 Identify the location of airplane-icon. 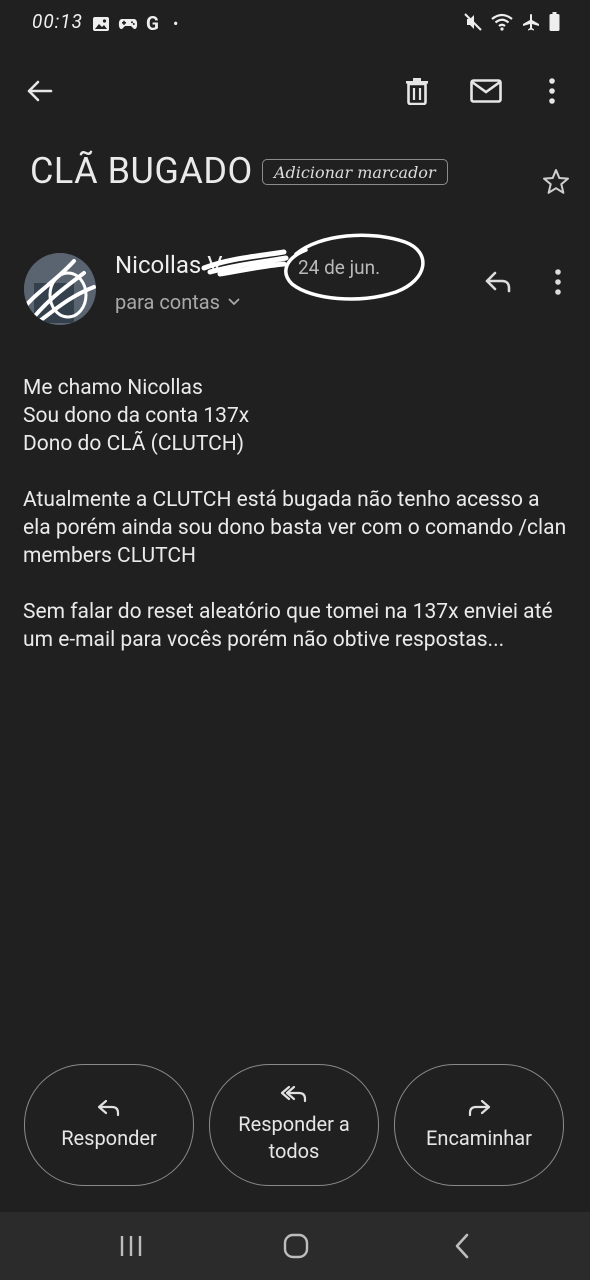
(531, 22).